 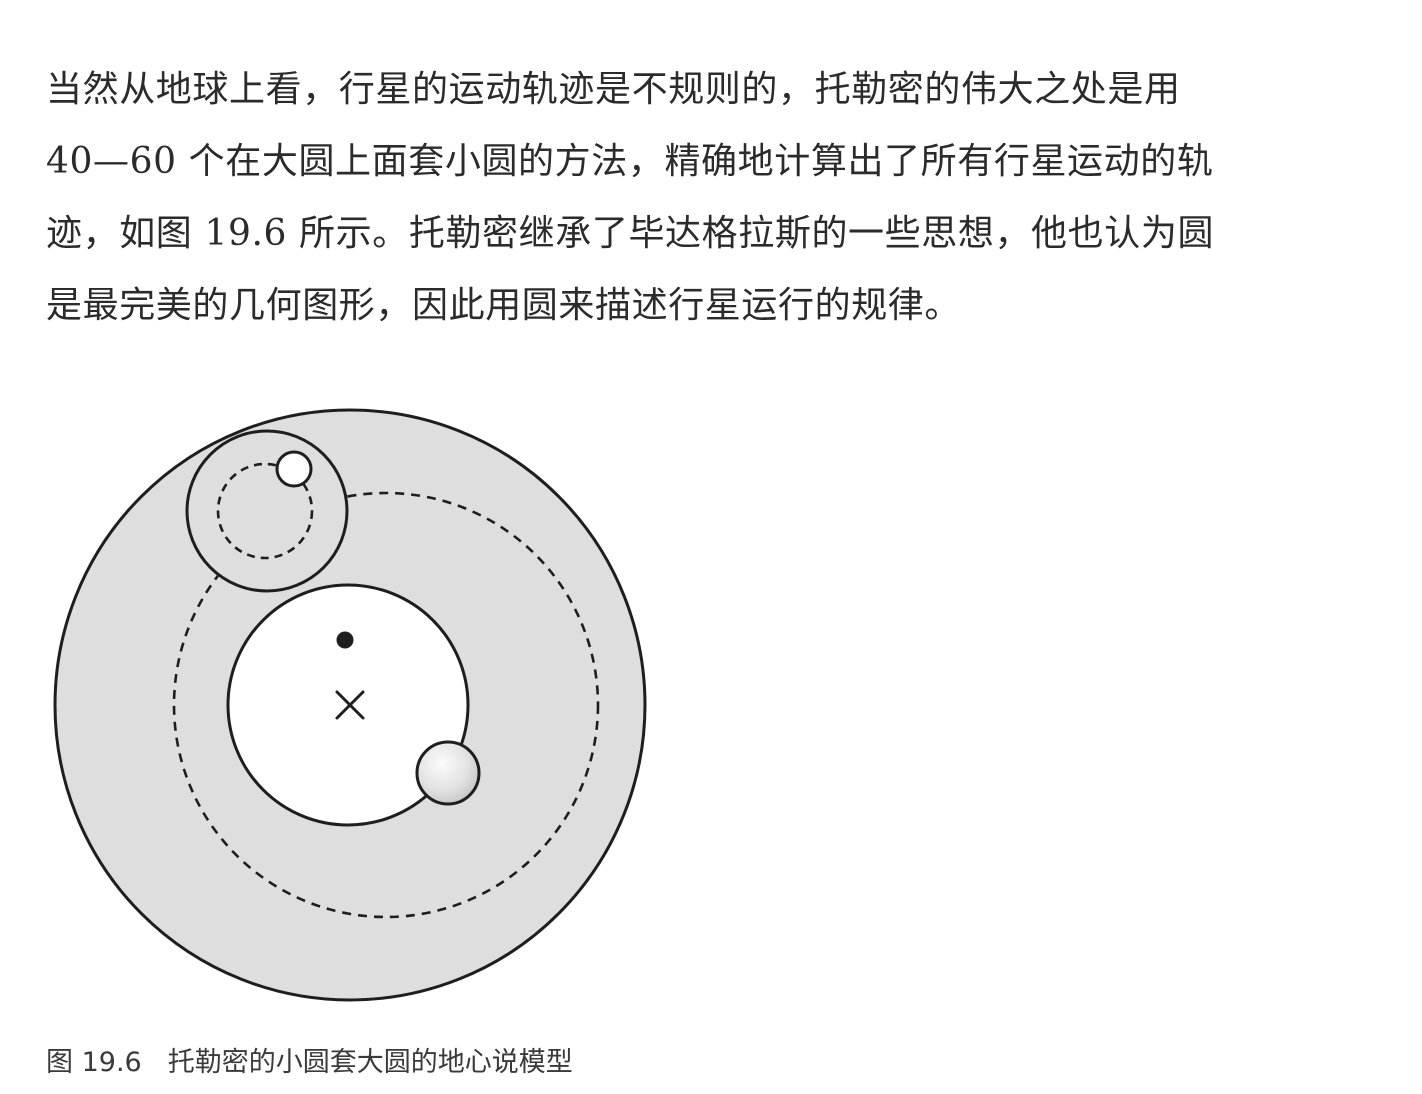 I want to click on figure-caption-text: 托勒密的小圆套大圆的地心说模型, so click(x=370, y=1062).